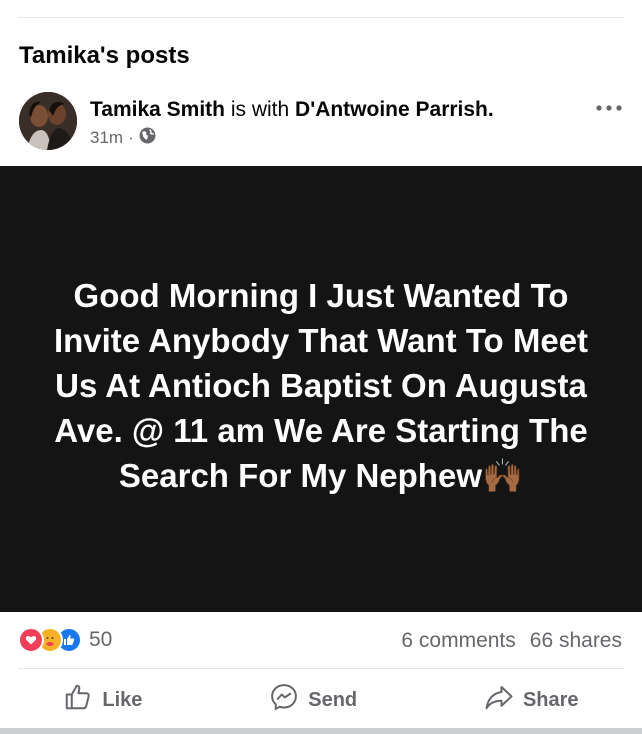 The image size is (642, 734). Describe the element at coordinates (48, 121) in the screenshot. I see `avatar` at that location.